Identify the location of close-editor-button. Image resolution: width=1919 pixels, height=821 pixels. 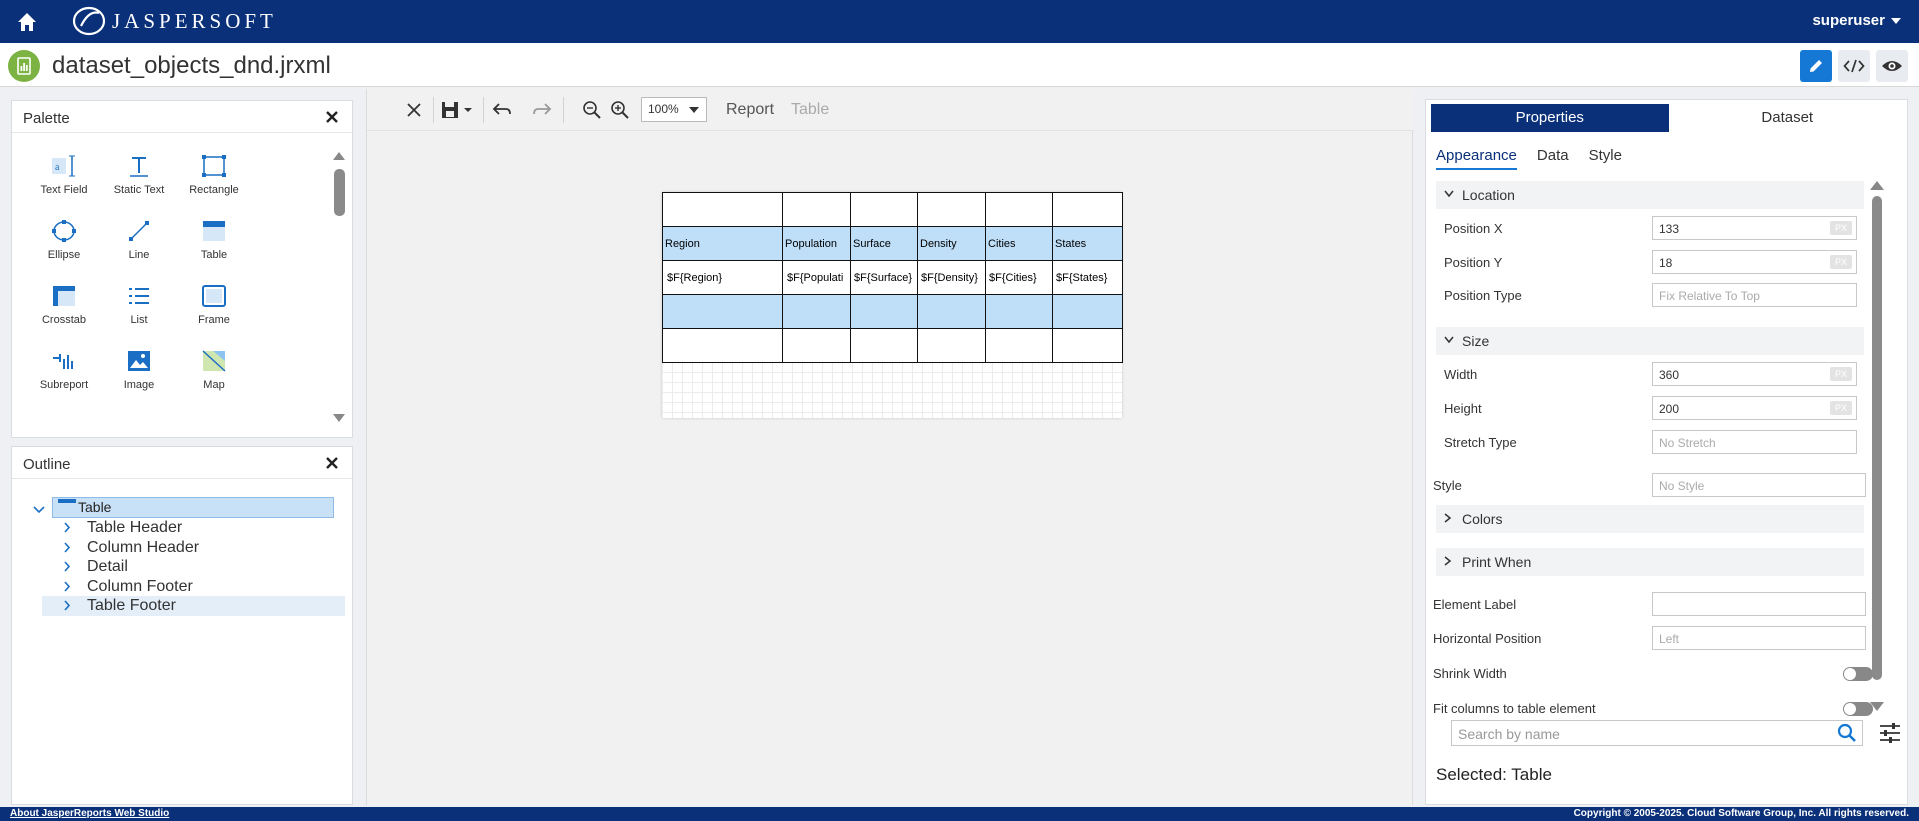
(414, 110).